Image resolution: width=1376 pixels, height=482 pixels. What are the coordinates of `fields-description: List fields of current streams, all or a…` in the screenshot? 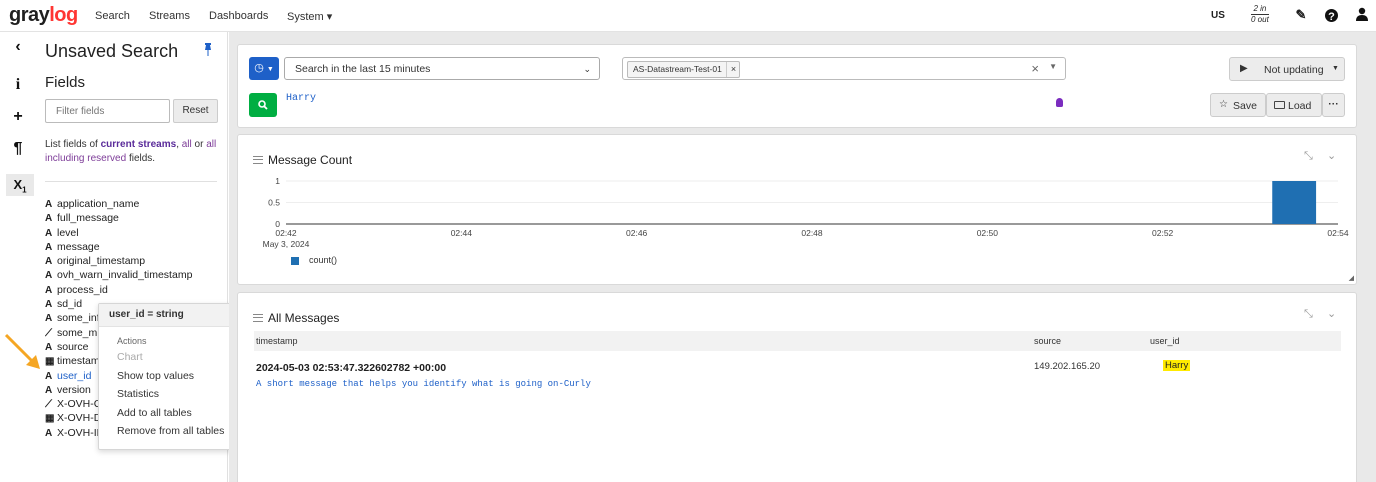 It's located at (131, 151).